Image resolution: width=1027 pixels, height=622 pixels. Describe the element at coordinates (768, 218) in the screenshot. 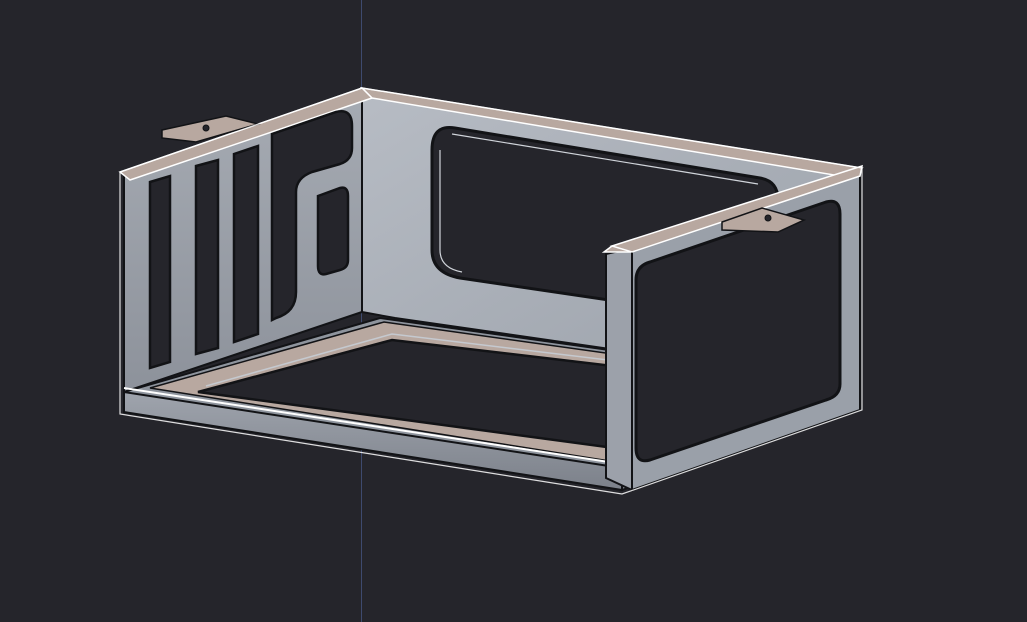

I see `right-tab-hole` at that location.